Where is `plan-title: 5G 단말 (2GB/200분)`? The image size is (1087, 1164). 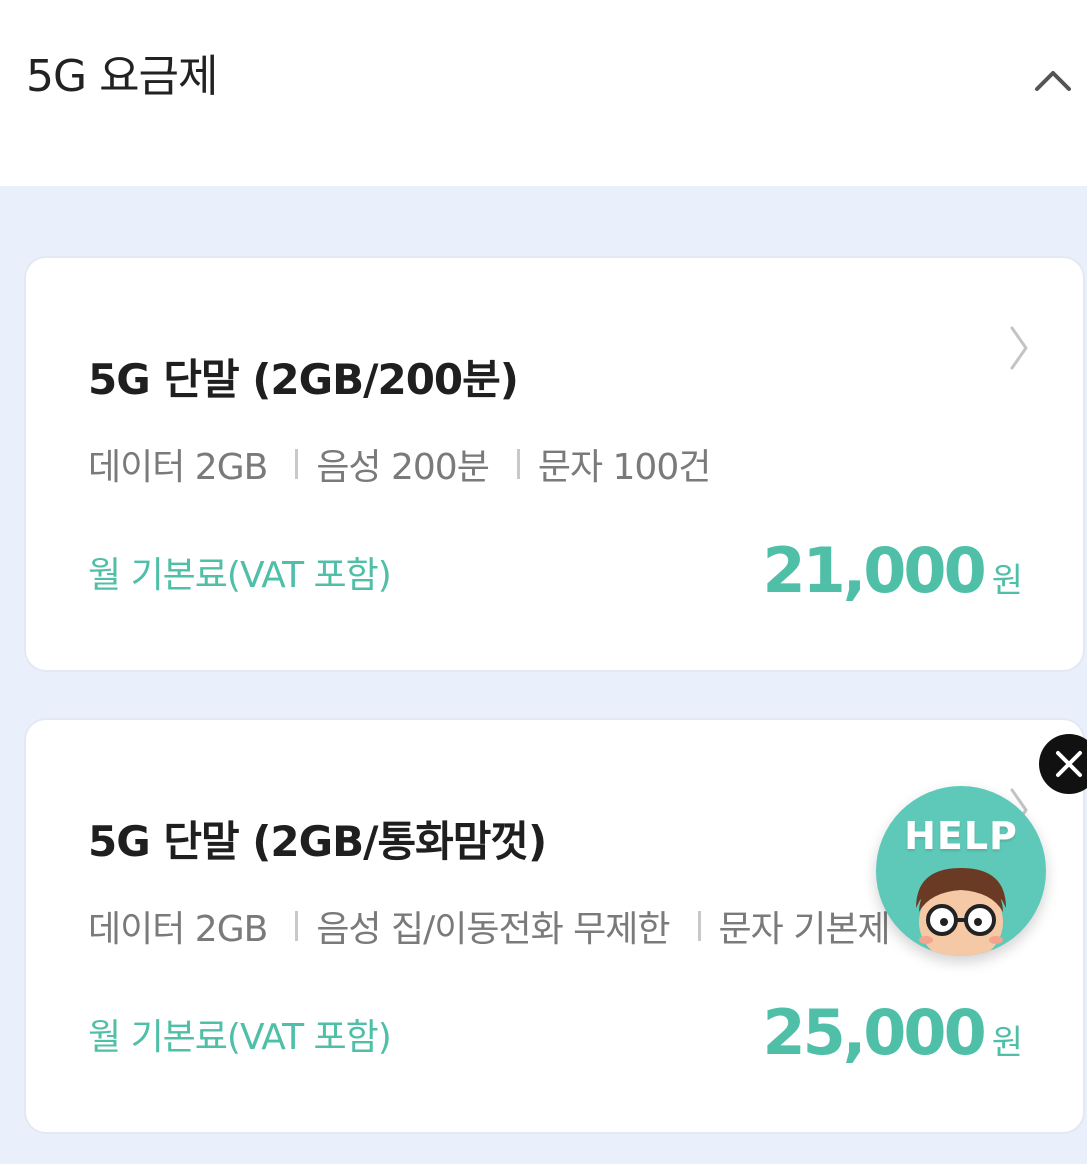 plan-title: 5G 단말 (2GB/200분) is located at coordinates (303, 379).